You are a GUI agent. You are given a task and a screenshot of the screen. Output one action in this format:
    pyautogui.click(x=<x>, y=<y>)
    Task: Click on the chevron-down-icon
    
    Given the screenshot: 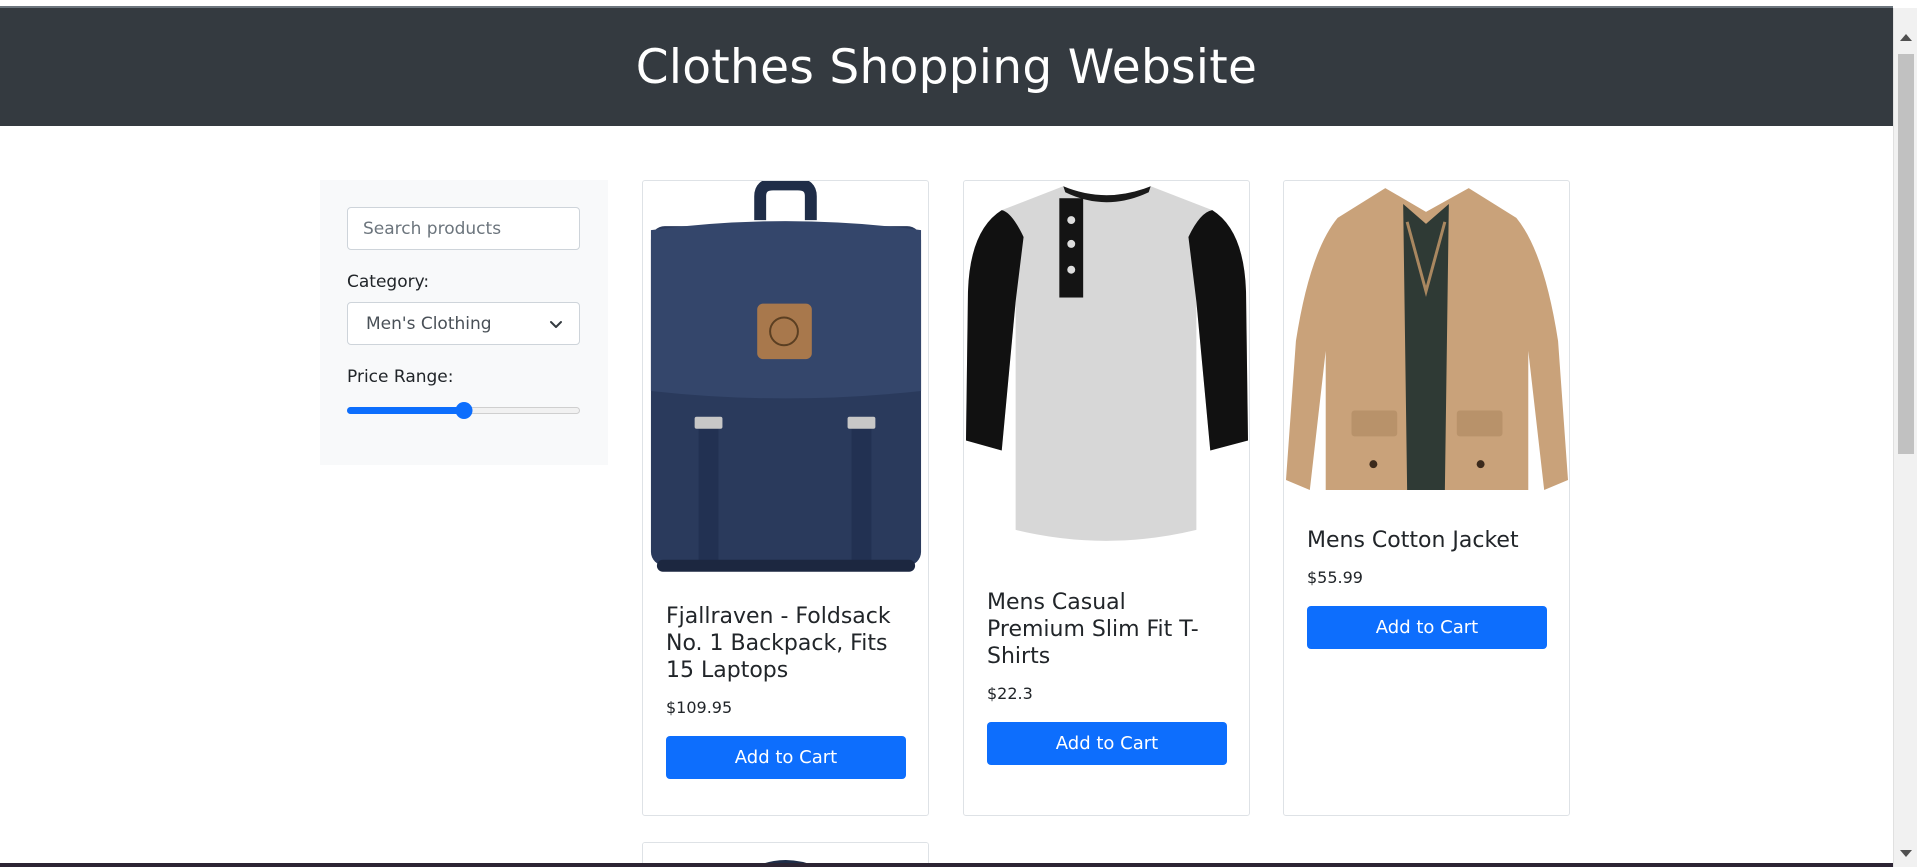 What is the action you would take?
    pyautogui.click(x=556, y=324)
    